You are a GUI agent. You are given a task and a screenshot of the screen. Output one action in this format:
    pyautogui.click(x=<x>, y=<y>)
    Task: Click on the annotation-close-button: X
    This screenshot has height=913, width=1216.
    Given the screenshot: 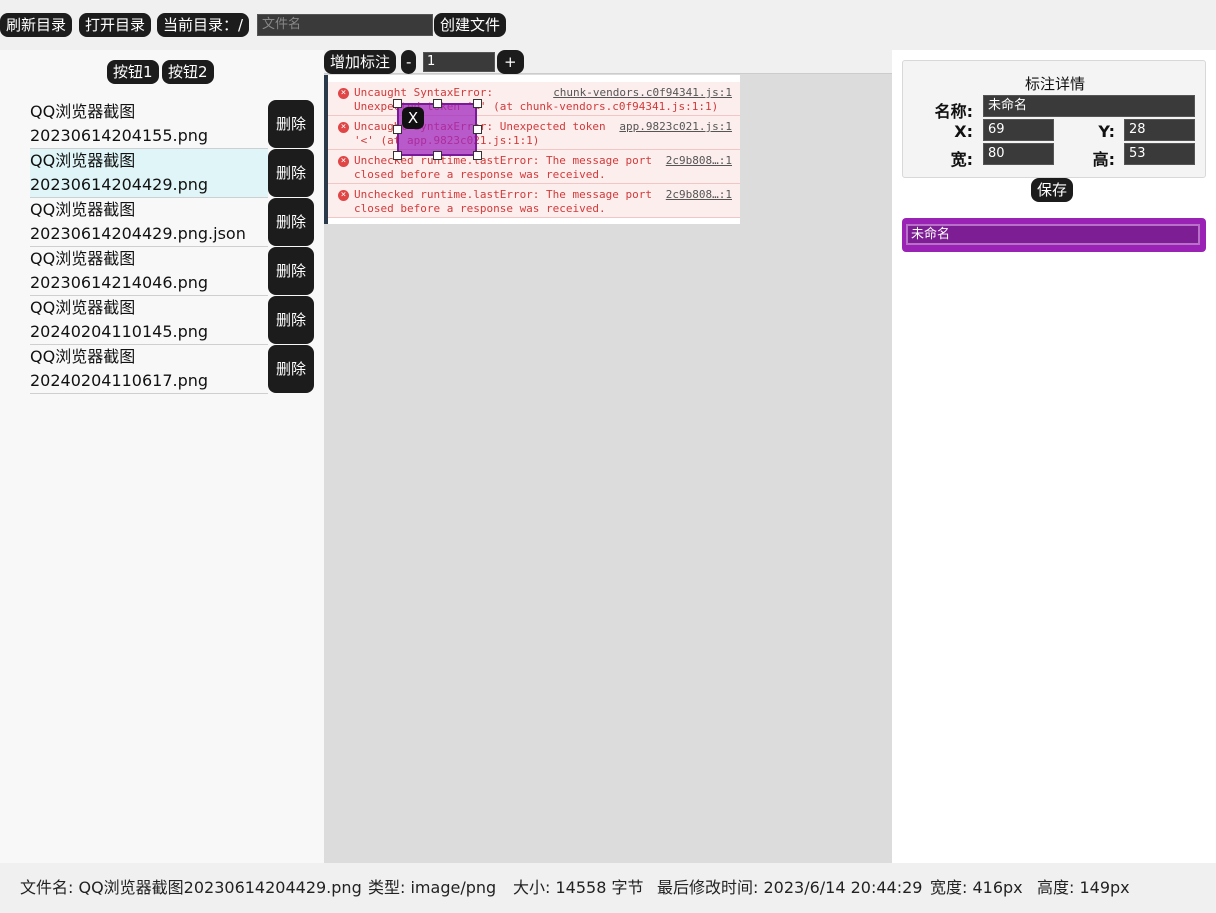 What is the action you would take?
    pyautogui.click(x=413, y=118)
    